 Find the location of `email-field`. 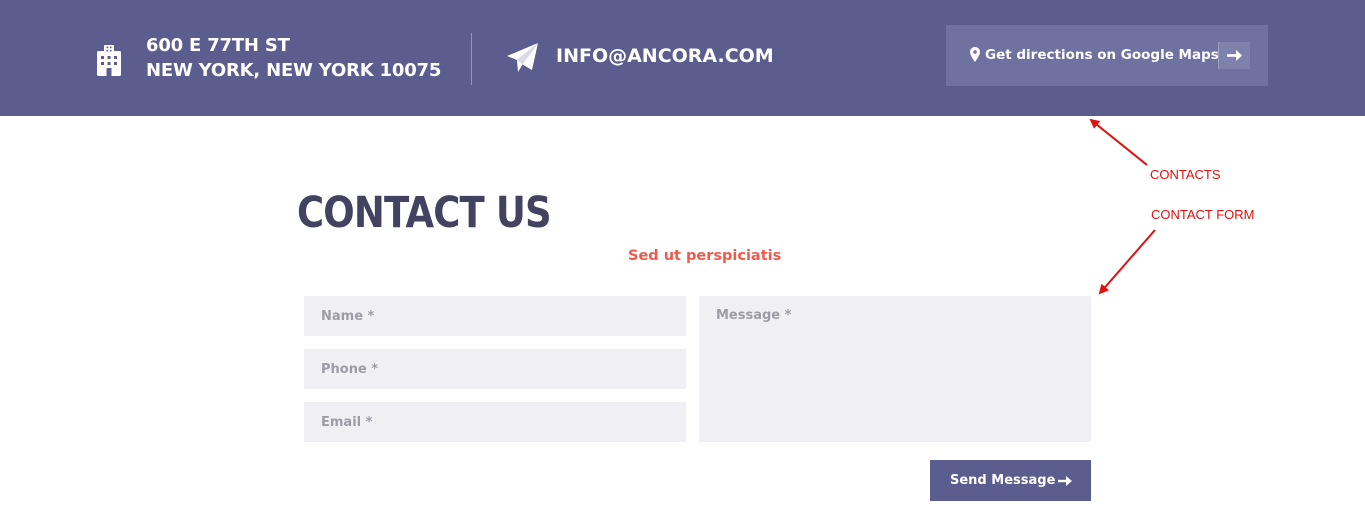

email-field is located at coordinates (495, 422).